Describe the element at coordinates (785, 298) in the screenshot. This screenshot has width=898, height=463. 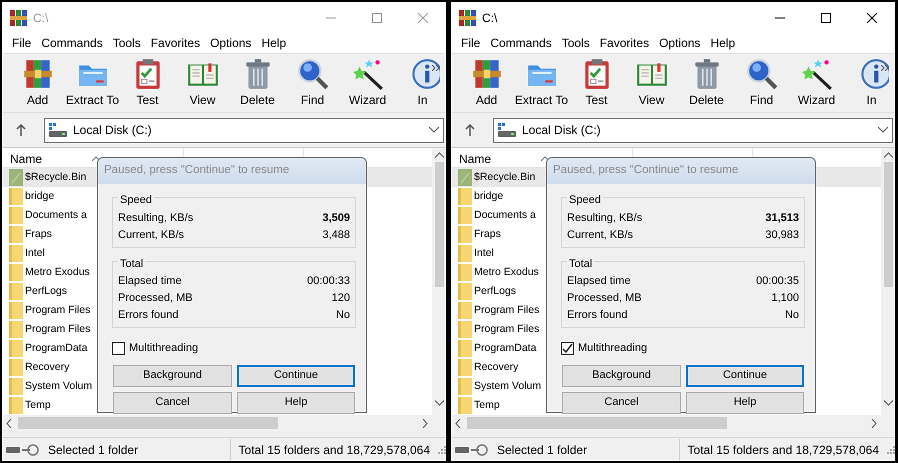
I see `stat-value: 1,100` at that location.